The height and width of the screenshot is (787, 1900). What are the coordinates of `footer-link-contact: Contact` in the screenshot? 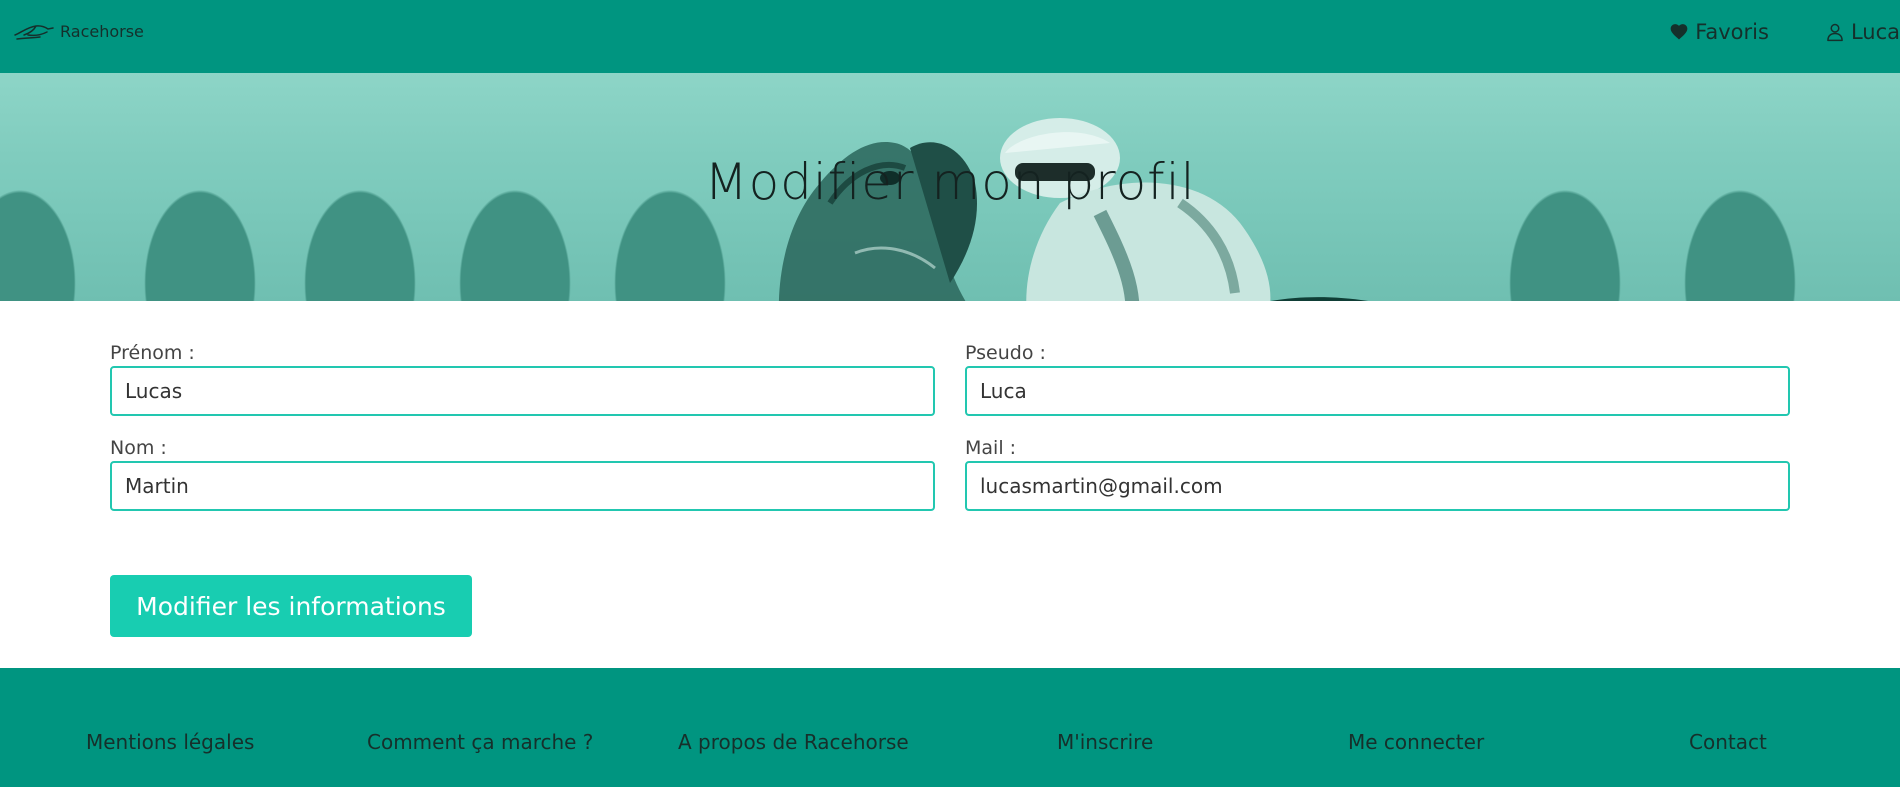 It's located at (1728, 742).